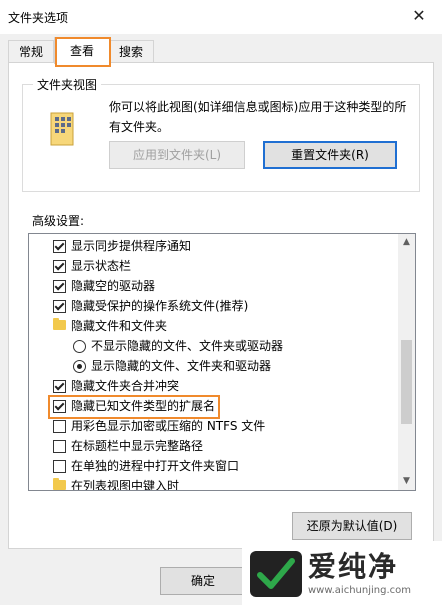  Describe the element at coordinates (113, 286) in the screenshot. I see `setting-label: 隐藏空的驱动器` at that location.